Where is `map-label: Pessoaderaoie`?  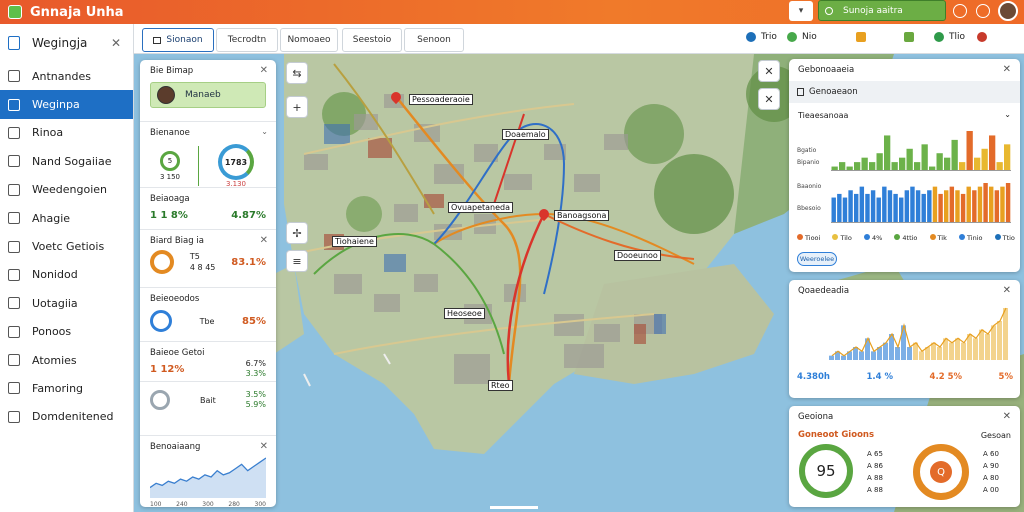 map-label: Pessoaderaoie is located at coordinates (441, 99).